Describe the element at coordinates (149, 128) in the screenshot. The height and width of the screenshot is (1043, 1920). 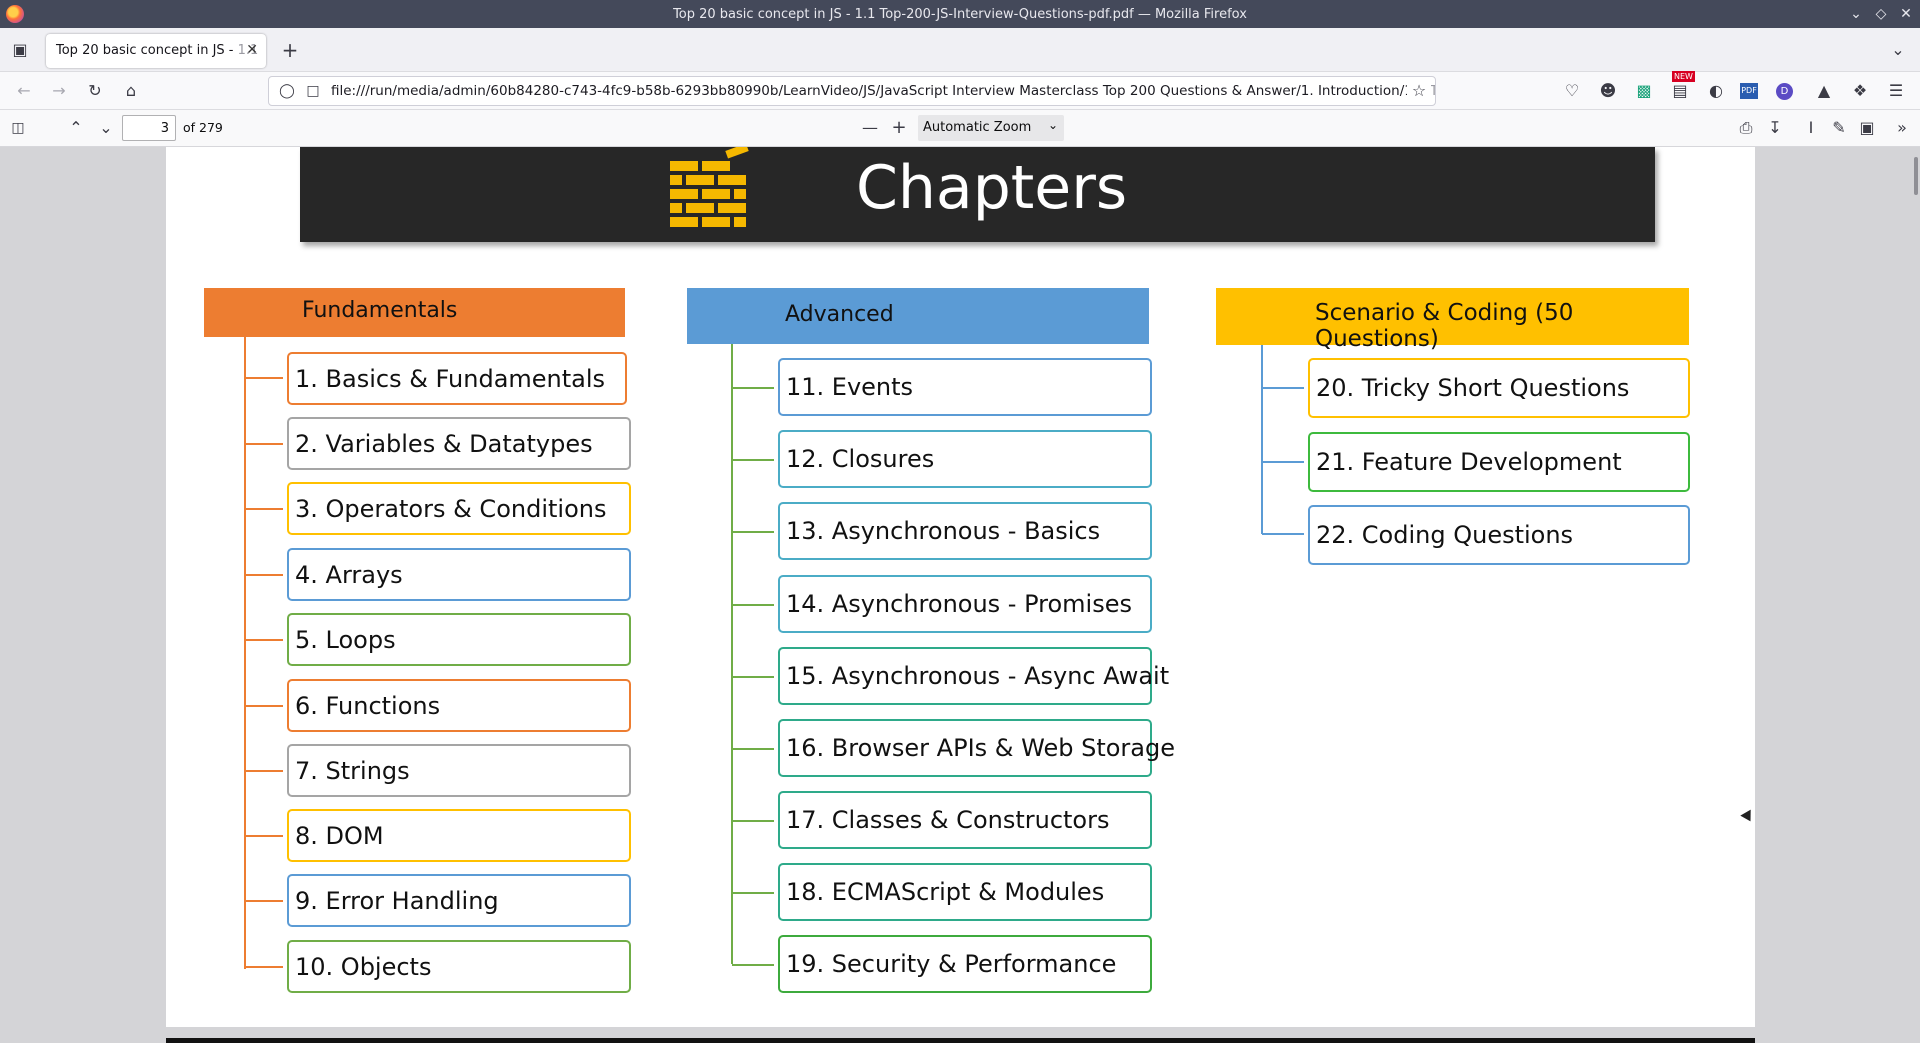
I see `page-number-input: 3` at that location.